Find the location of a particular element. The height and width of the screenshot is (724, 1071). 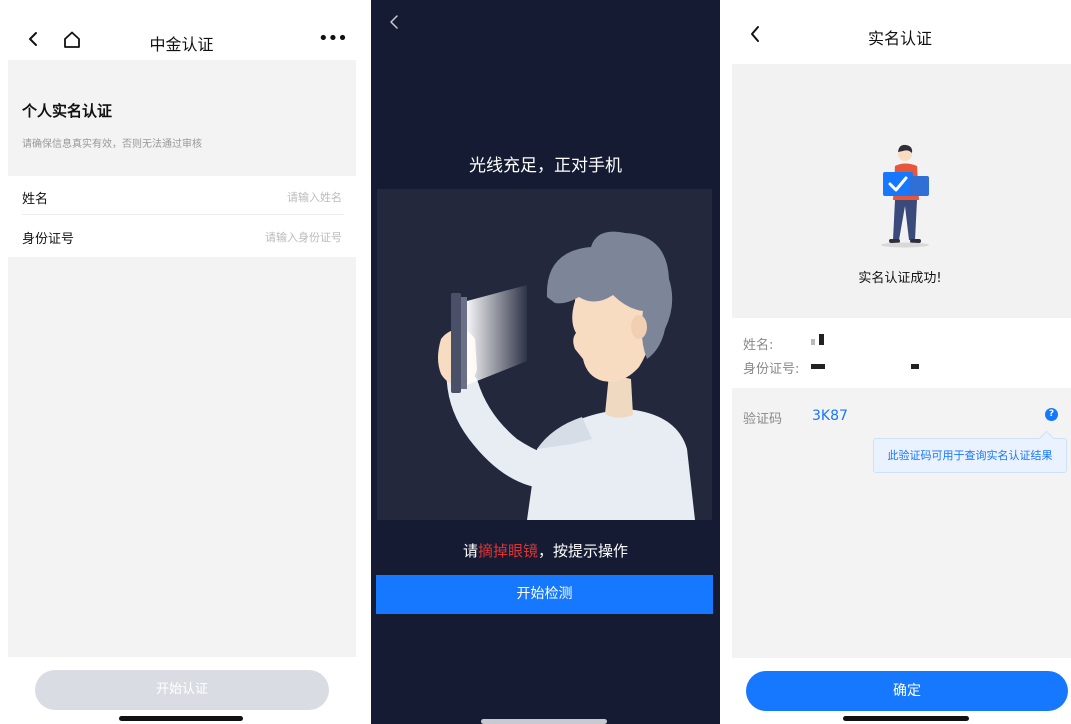

nav-bar: 中金认证 ••• is located at coordinates (181, 30).